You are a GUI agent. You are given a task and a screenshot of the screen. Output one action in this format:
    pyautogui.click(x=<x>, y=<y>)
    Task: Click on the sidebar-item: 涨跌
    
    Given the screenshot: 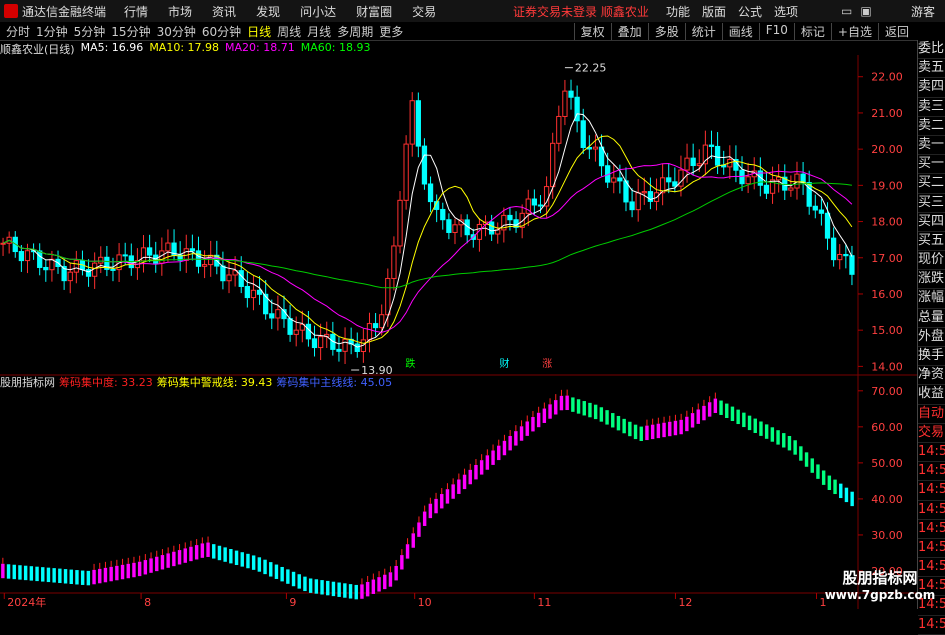 What is the action you would take?
    pyautogui.click(x=931, y=280)
    